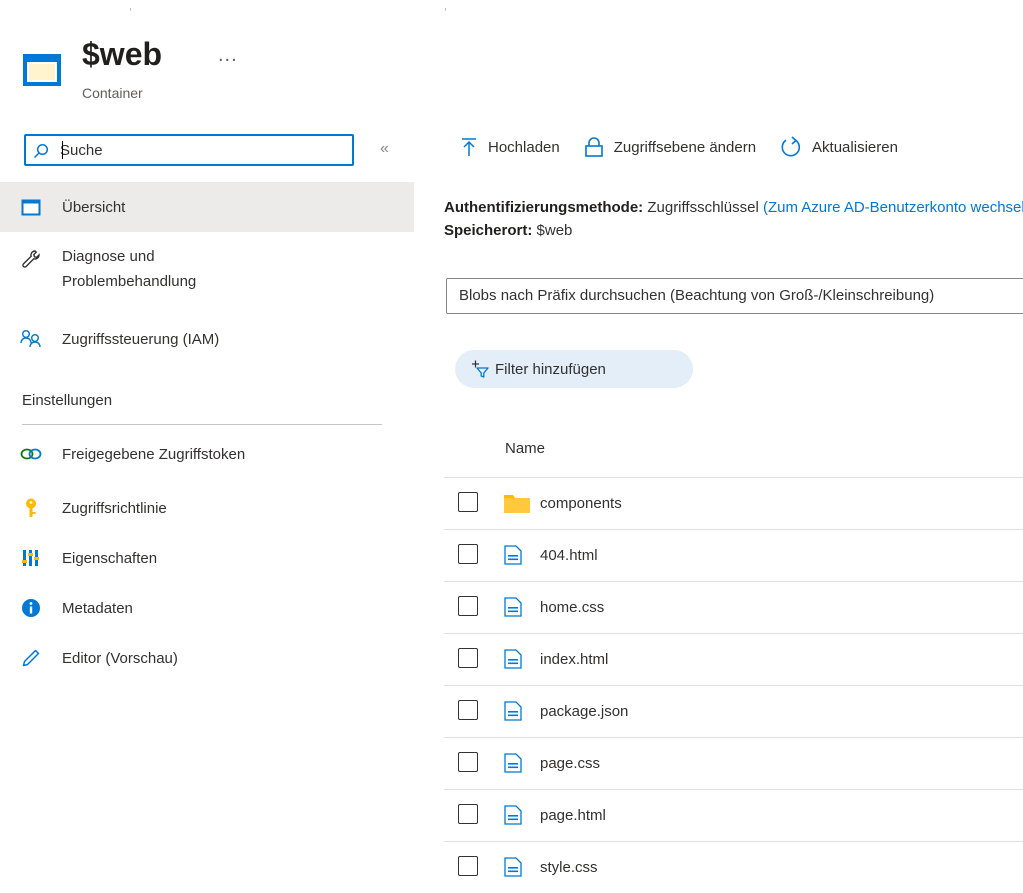 This screenshot has width=1023, height=893. I want to click on key-icon, so click(31, 508).